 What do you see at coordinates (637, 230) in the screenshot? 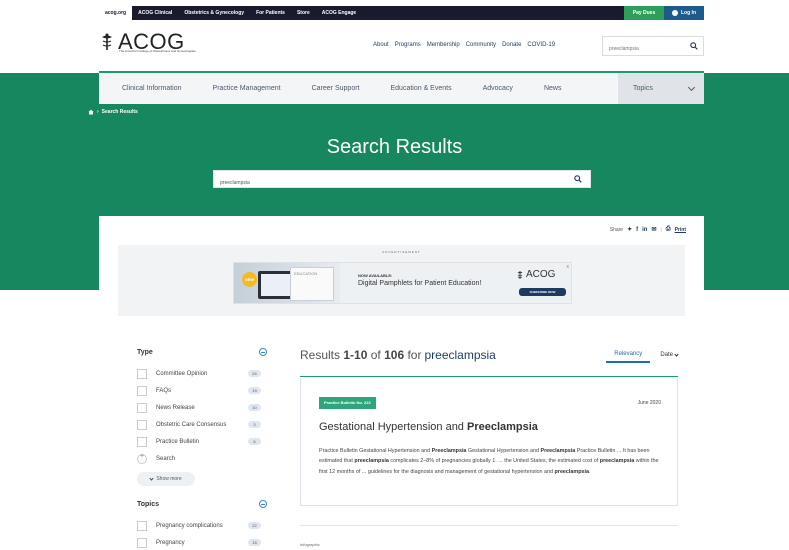
I see `facebook-icon: f` at bounding box center [637, 230].